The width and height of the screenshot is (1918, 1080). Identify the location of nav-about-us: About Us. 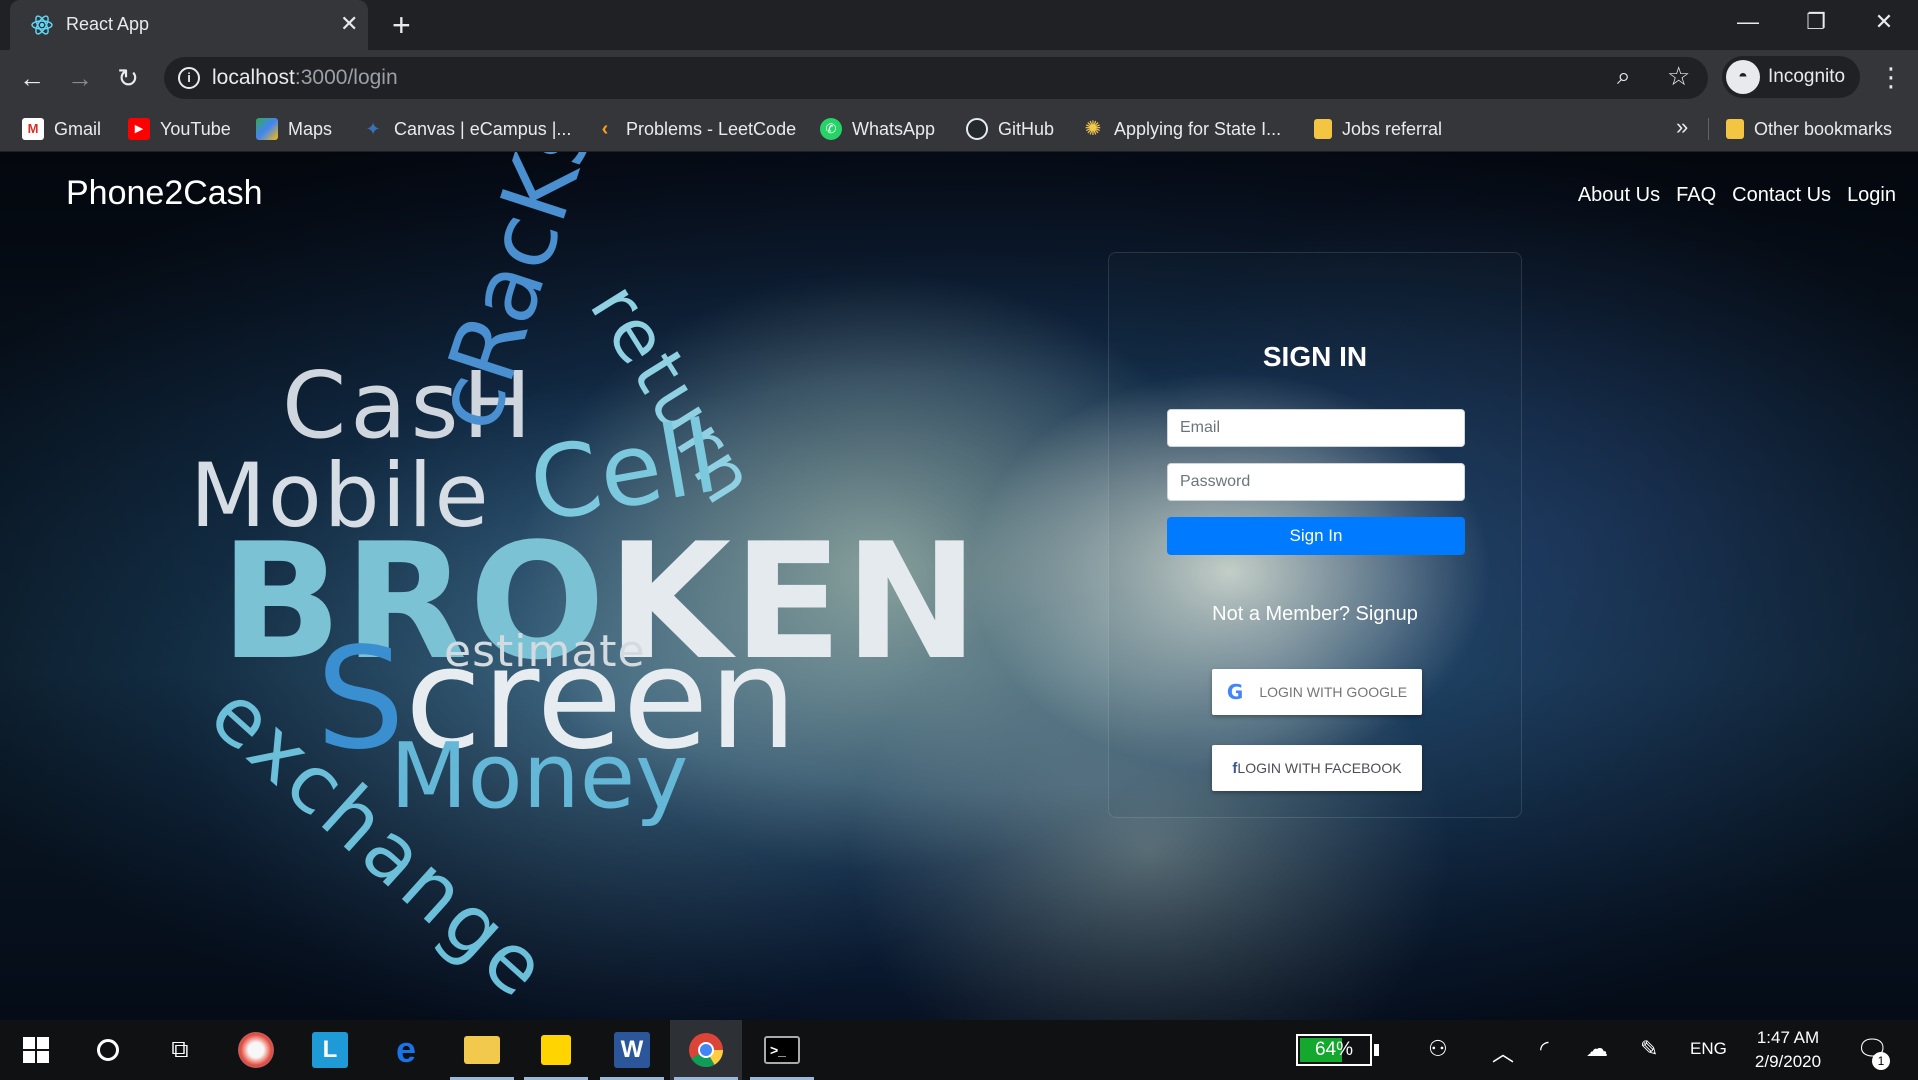
(1619, 195).